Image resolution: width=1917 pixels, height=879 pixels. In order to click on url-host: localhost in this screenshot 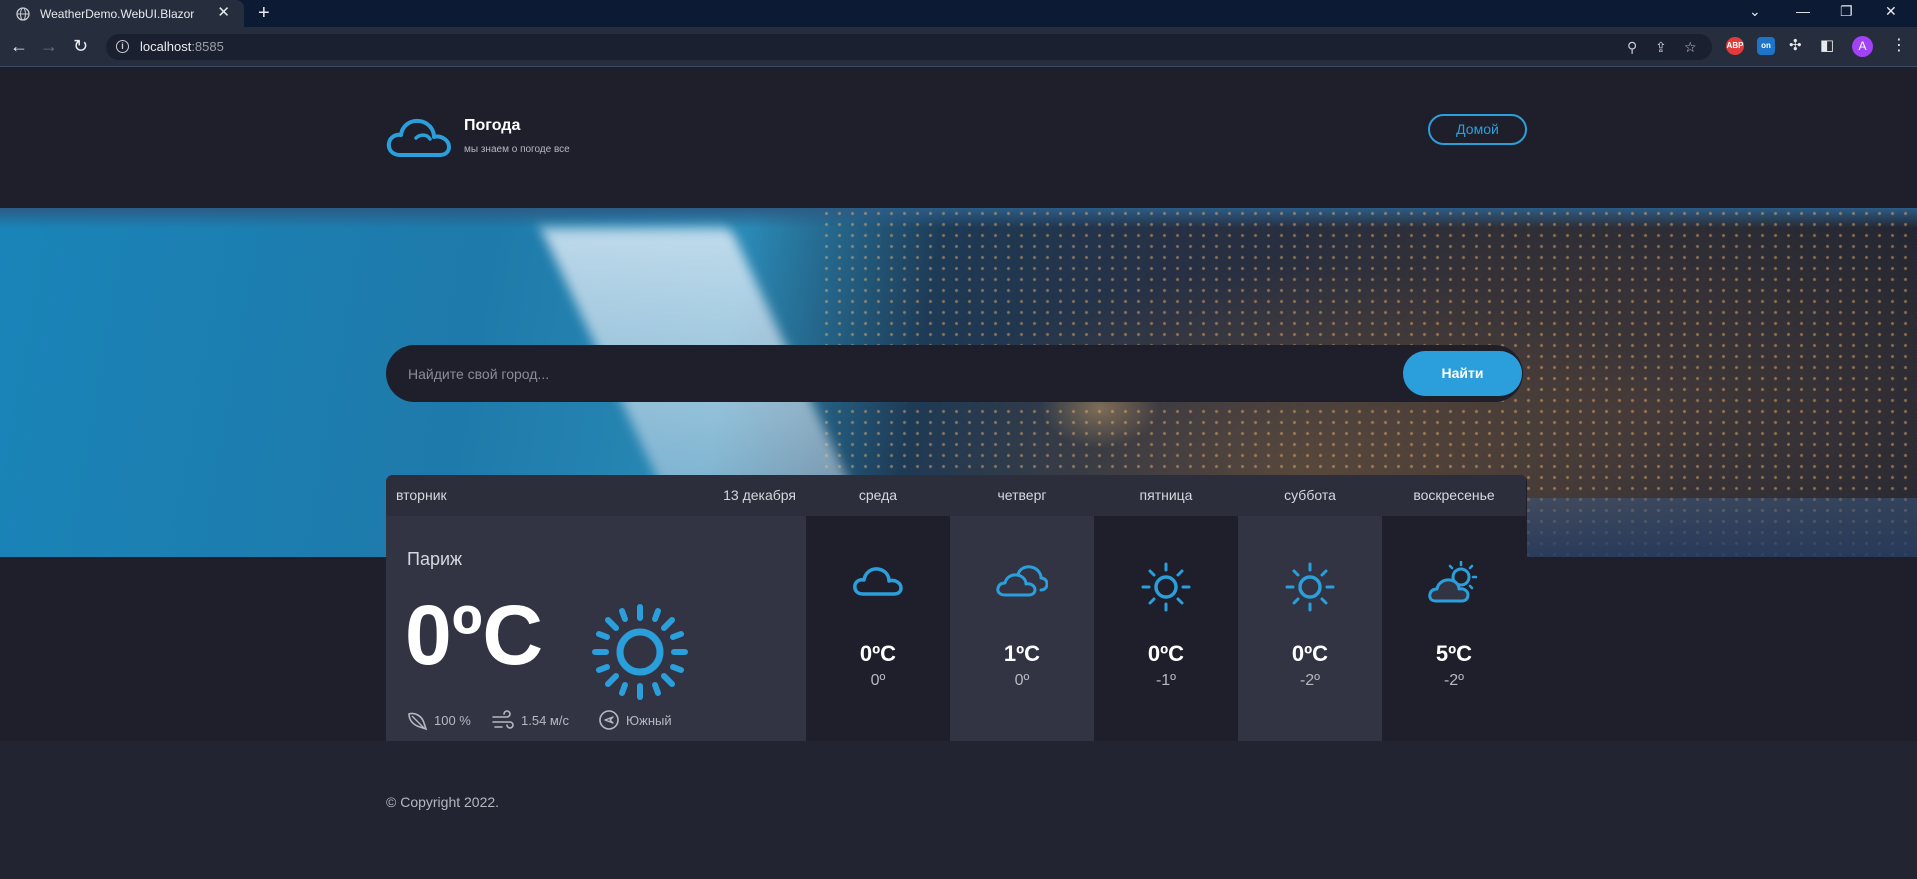, I will do `click(166, 46)`.